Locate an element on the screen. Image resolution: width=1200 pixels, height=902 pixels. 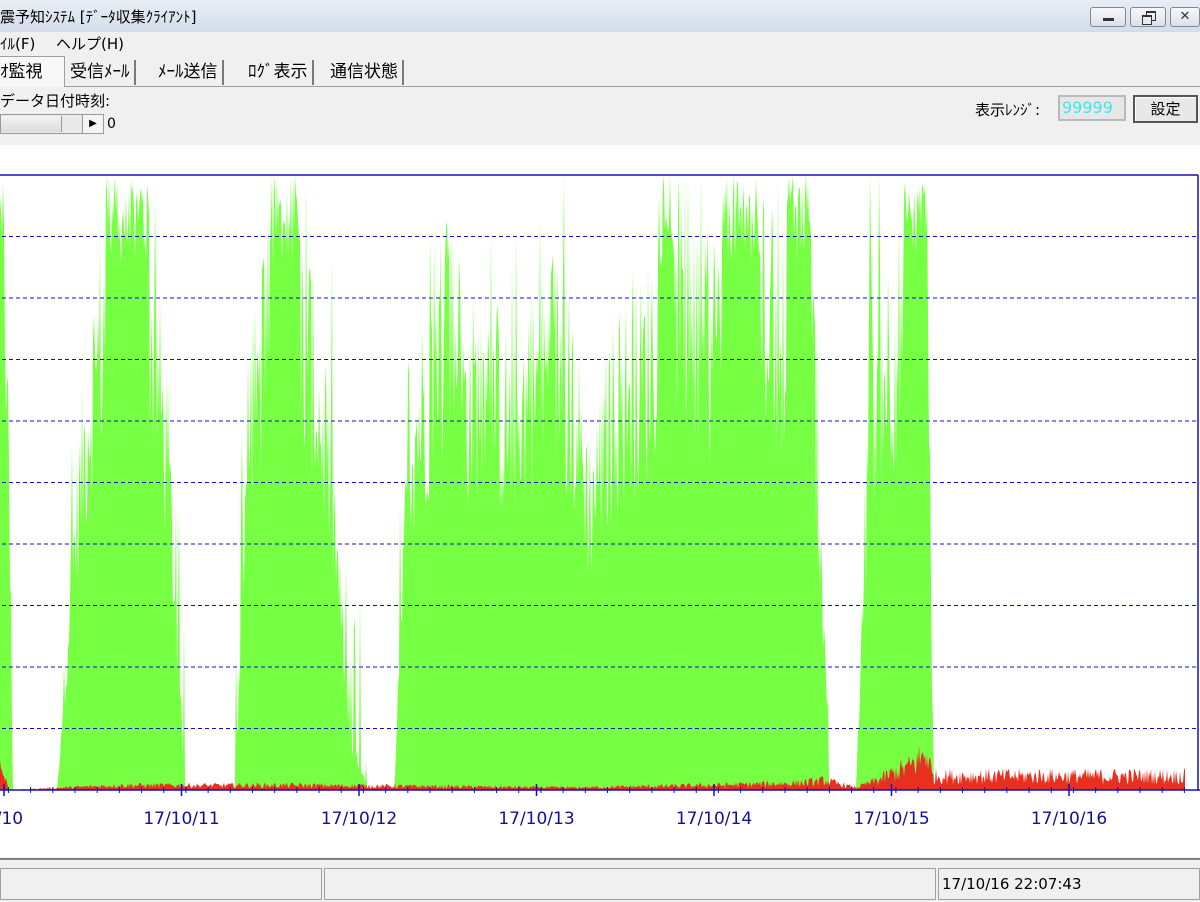
scroll-right-arrow-icon: ▶ is located at coordinates (92, 124).